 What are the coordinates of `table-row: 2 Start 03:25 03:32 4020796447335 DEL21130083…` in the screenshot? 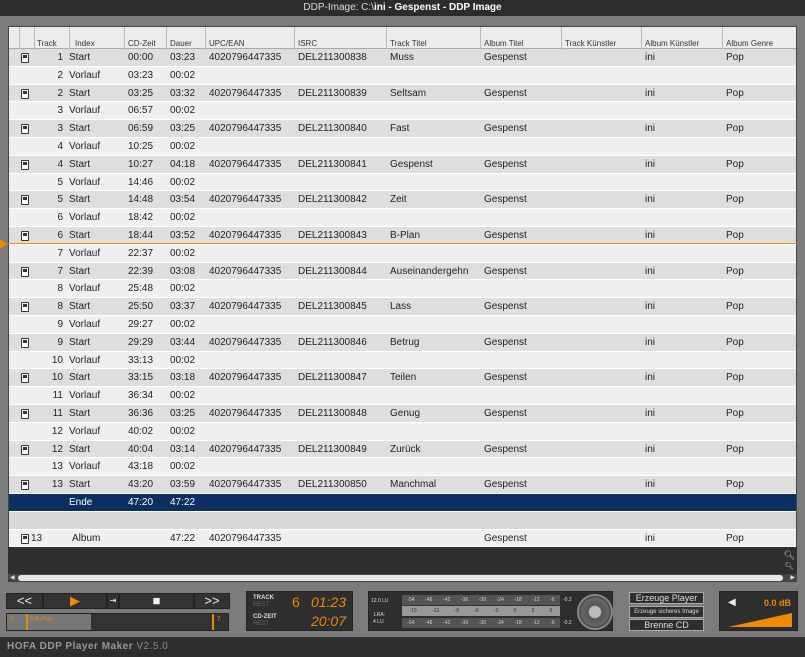 It's located at (402, 93).